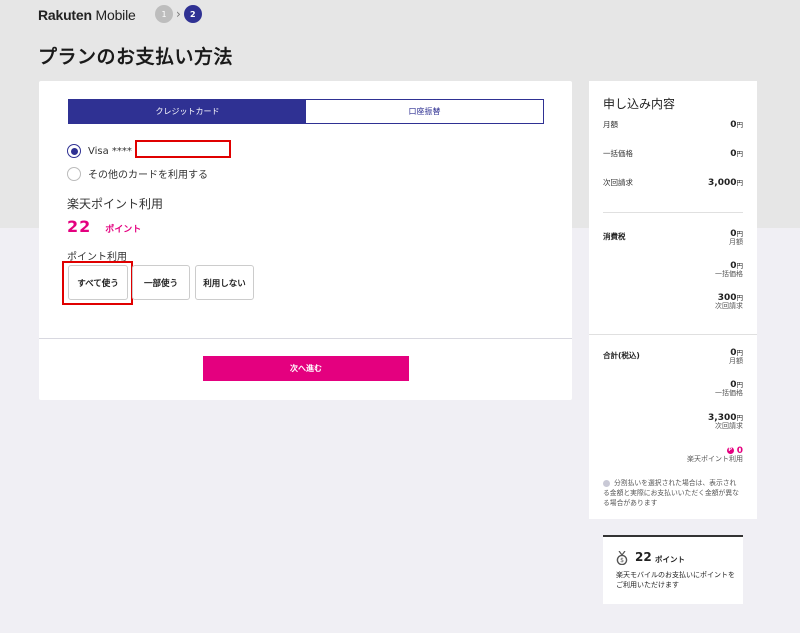  What do you see at coordinates (673, 124) in the screenshot?
I see `summary-row-monthly: 月額 0円` at bounding box center [673, 124].